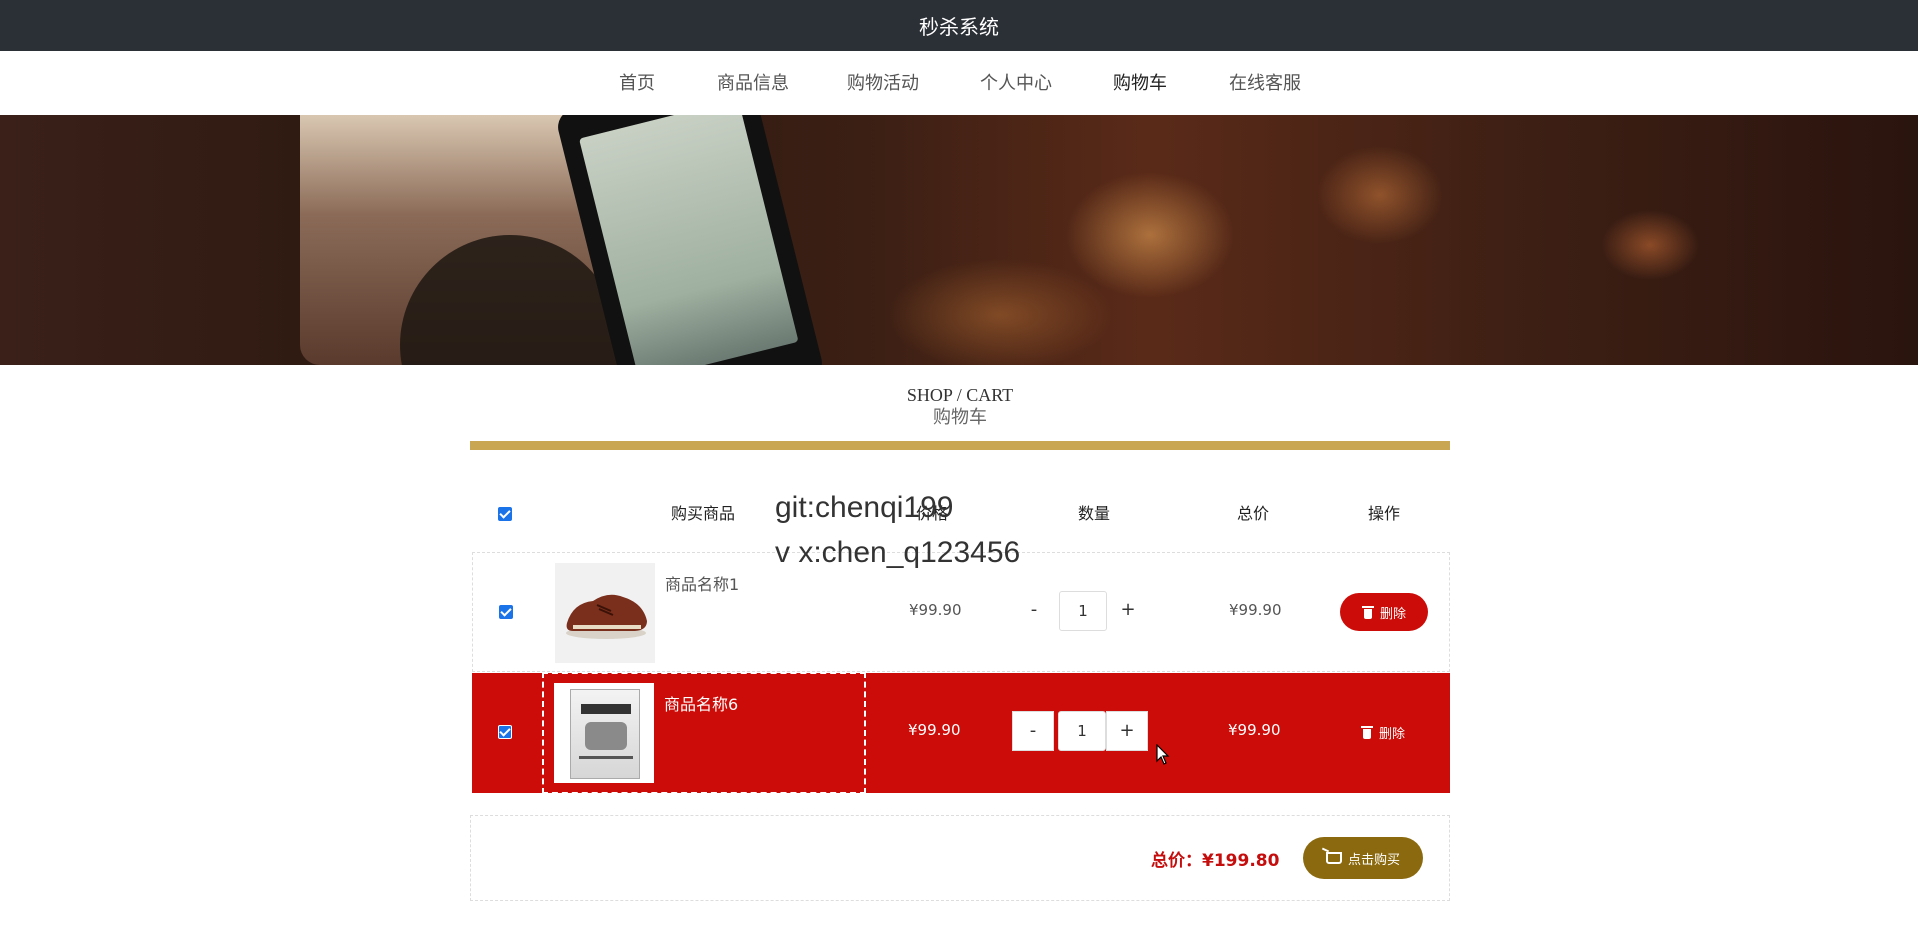  Describe the element at coordinates (701, 703) in the screenshot. I see `product-name: 商品名称6` at that location.